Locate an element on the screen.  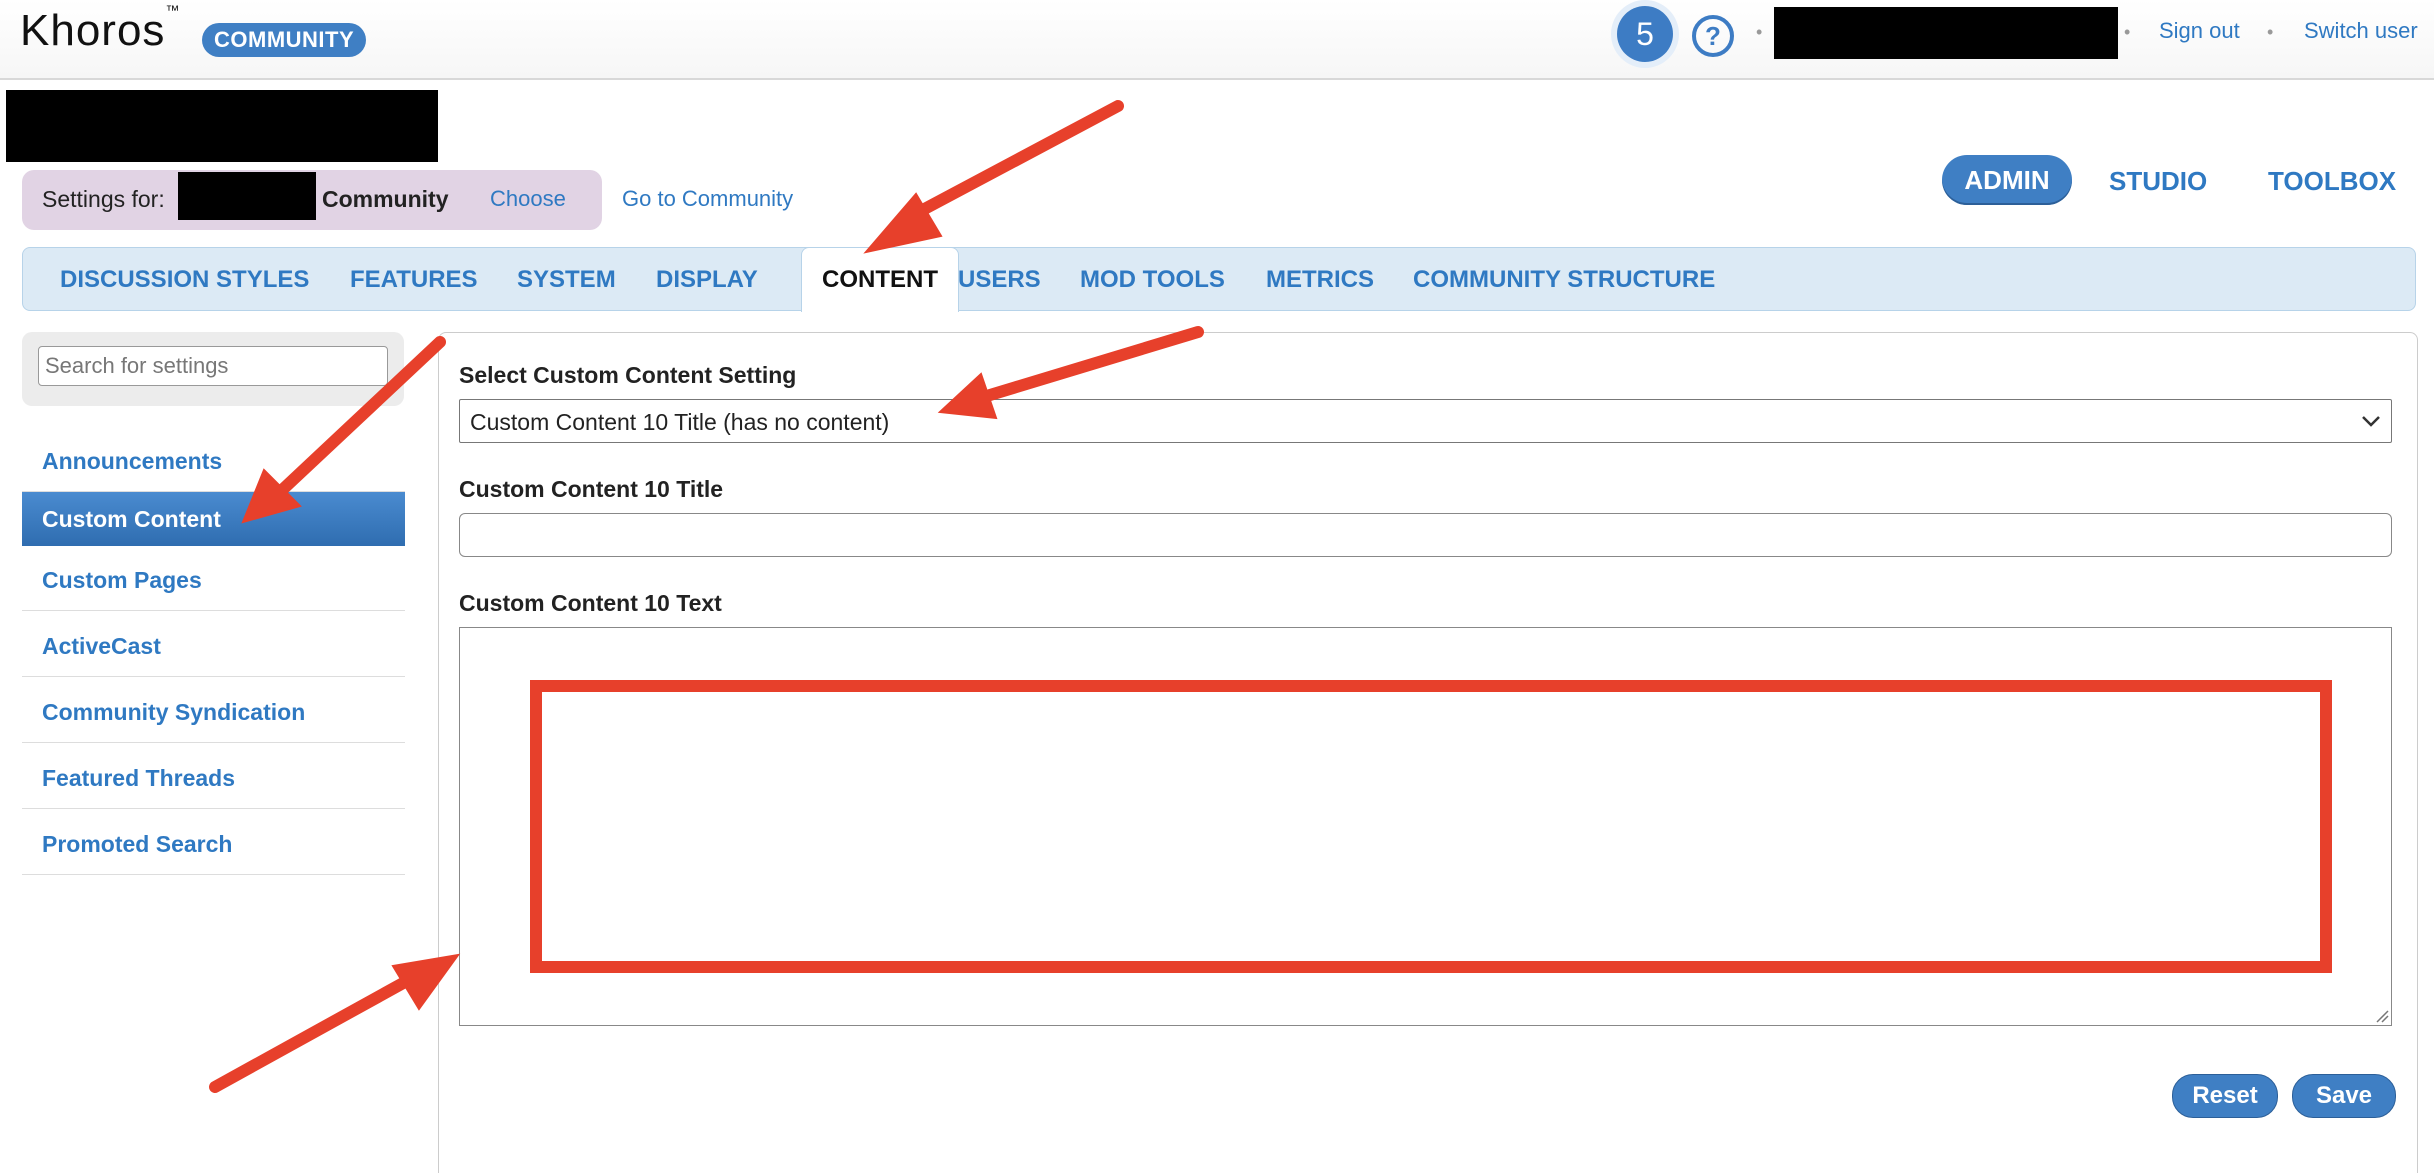
redacted-community-title is located at coordinates (222, 126).